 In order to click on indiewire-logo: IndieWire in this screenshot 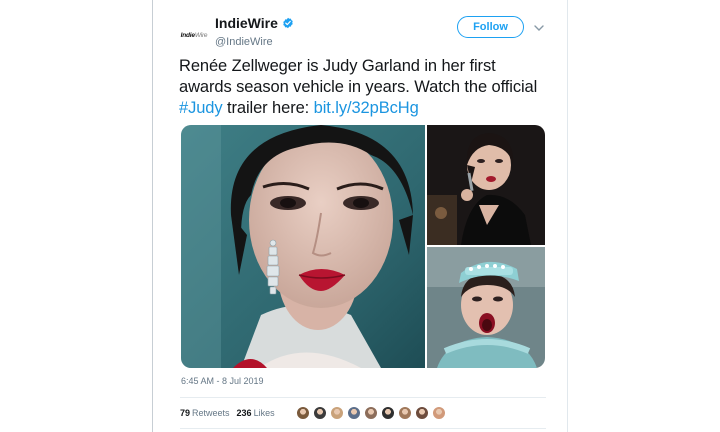, I will do `click(194, 35)`.